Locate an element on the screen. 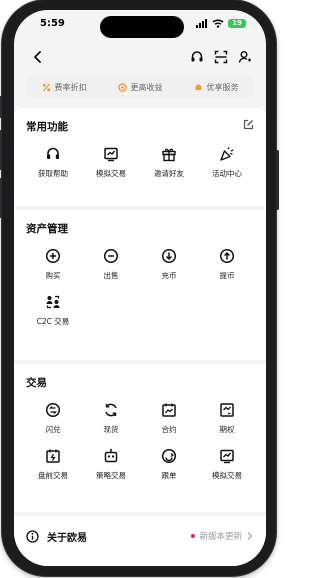 This screenshot has width=320, height=578. update-indicator: 新版本更新 is located at coordinates (222, 536).